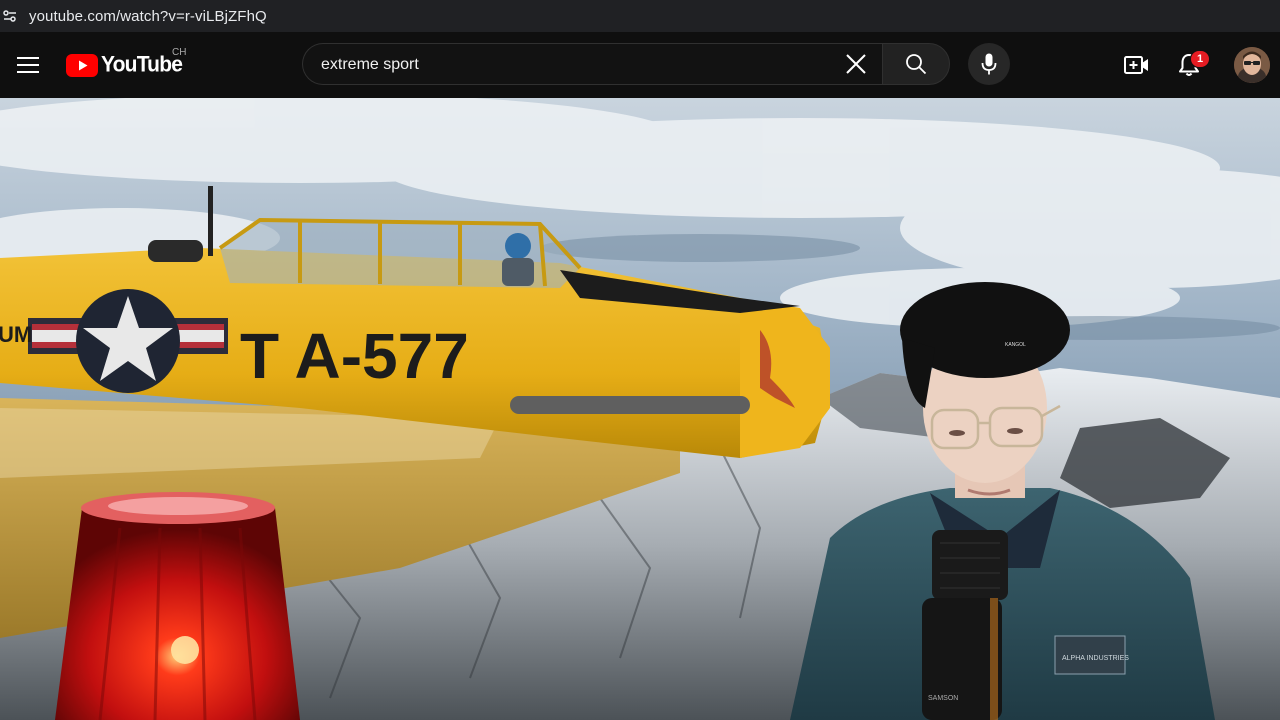  I want to click on close-icon, so click(856, 64).